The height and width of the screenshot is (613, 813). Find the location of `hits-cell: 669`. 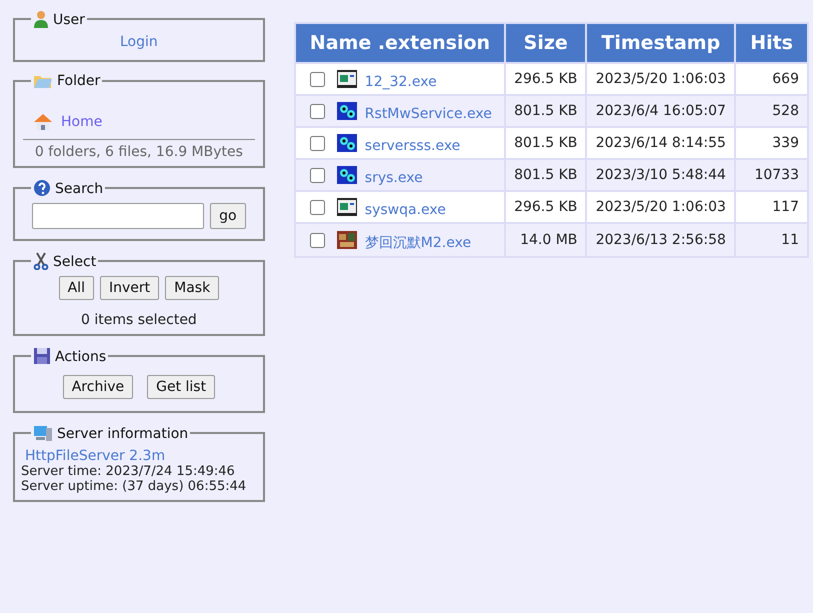

hits-cell: 669 is located at coordinates (771, 79).